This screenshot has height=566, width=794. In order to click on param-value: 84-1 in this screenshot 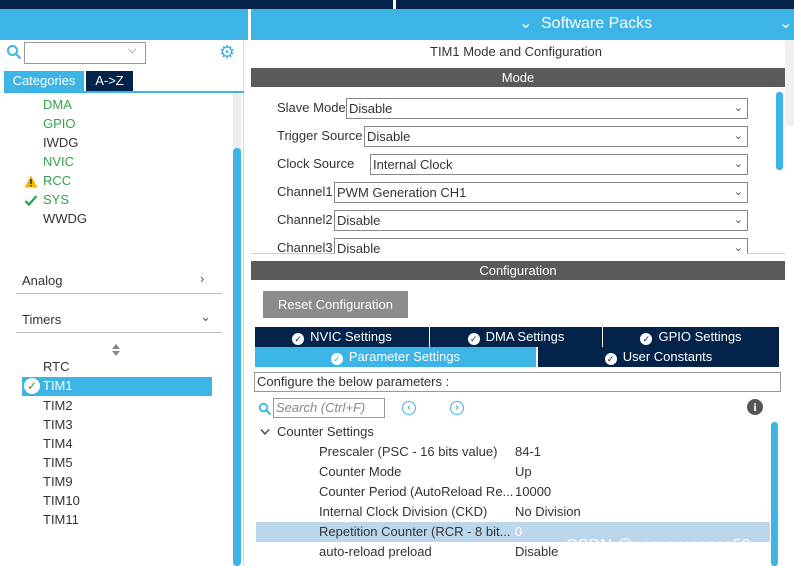, I will do `click(528, 452)`.